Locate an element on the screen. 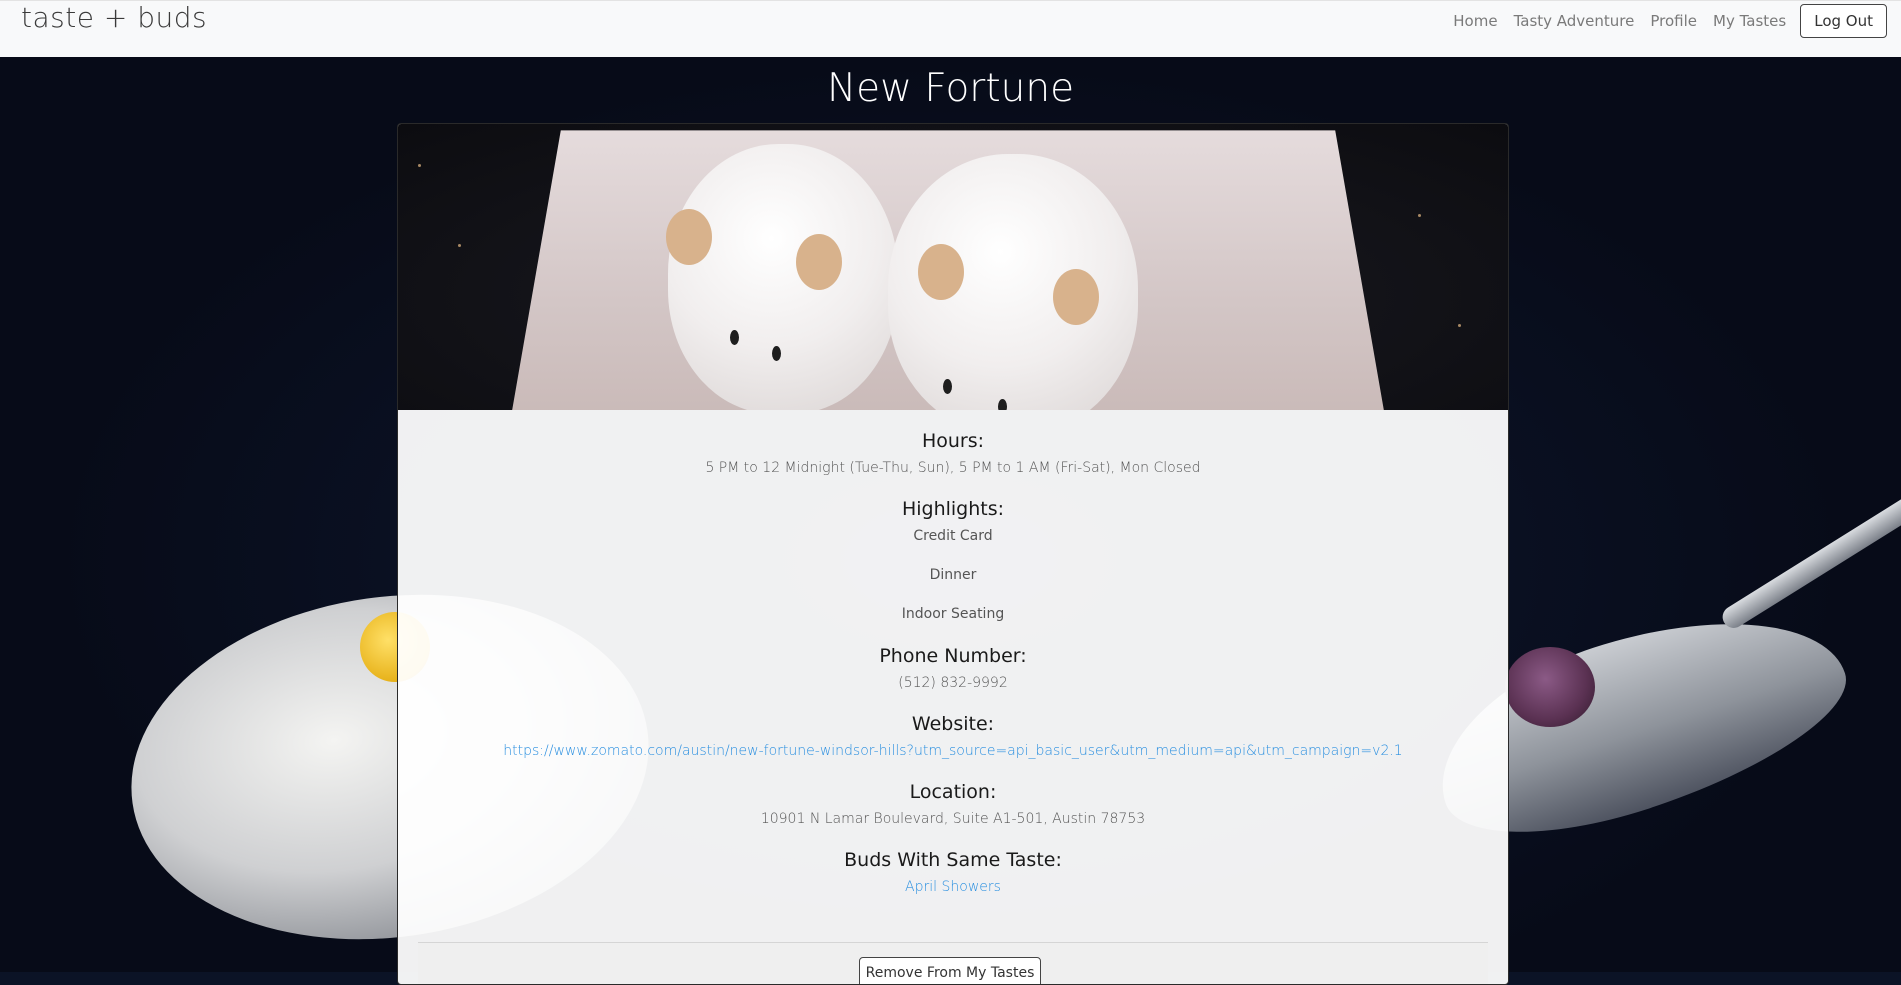  buds-heading: Buds With Same Taste: is located at coordinates (953, 860).